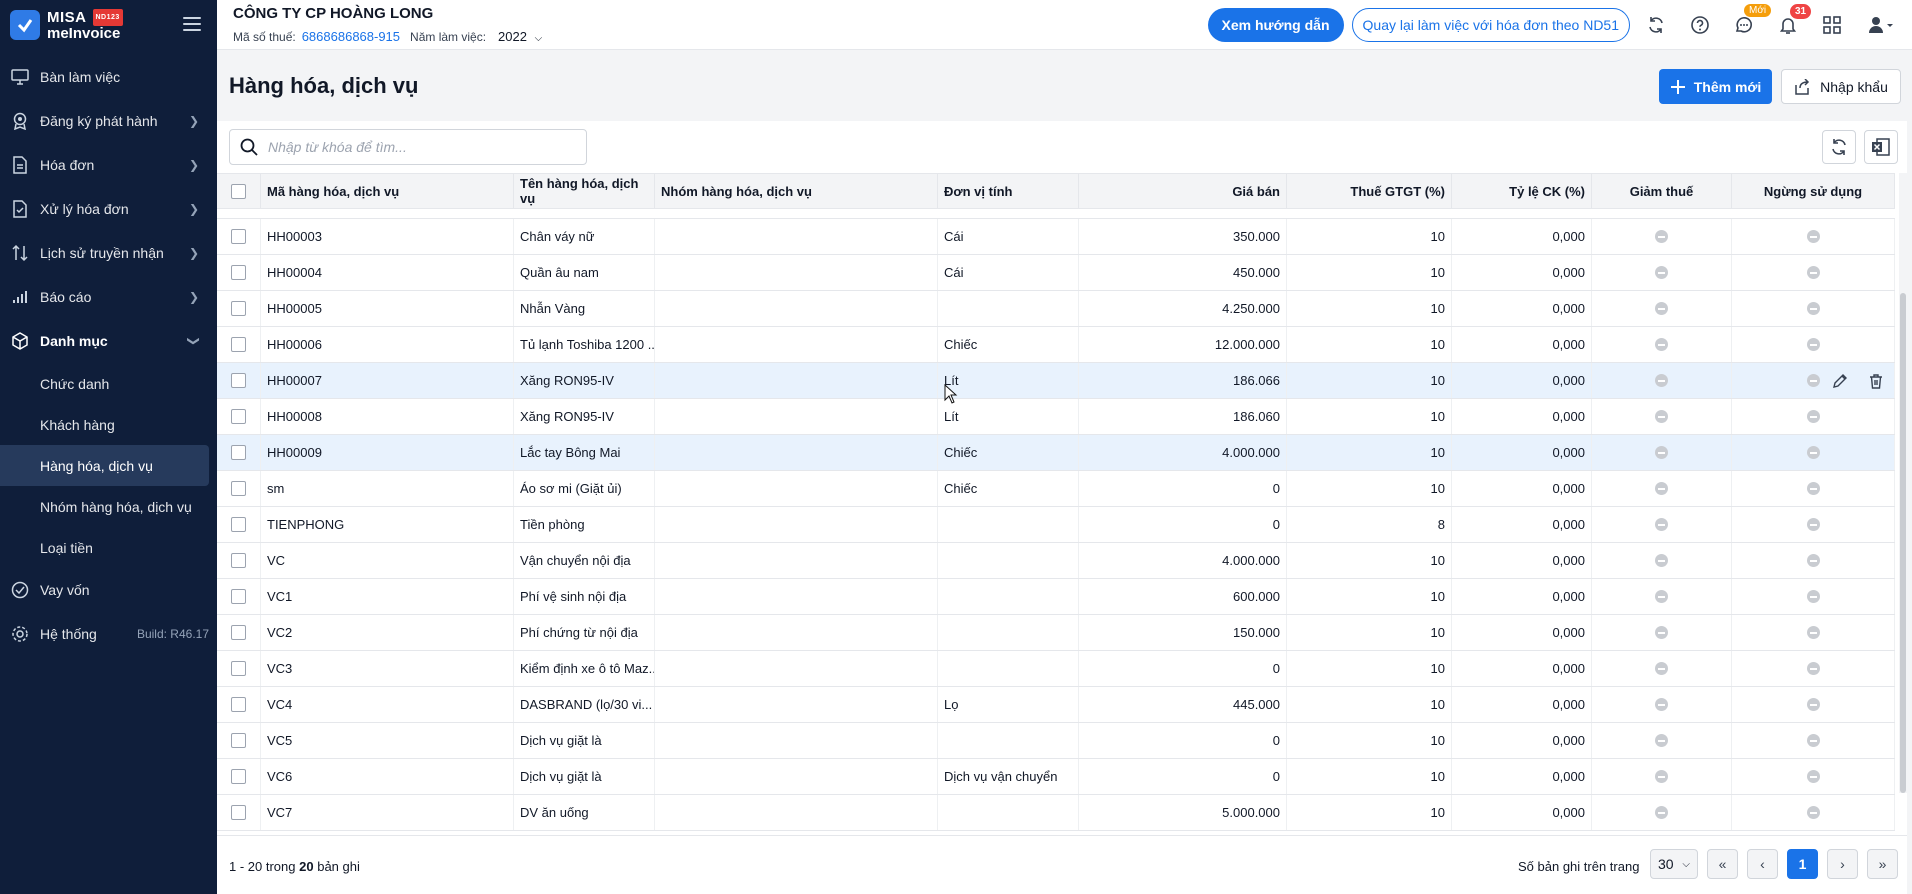  What do you see at coordinates (1715, 86) in the screenshot?
I see `add-new-button: Thêm mới` at bounding box center [1715, 86].